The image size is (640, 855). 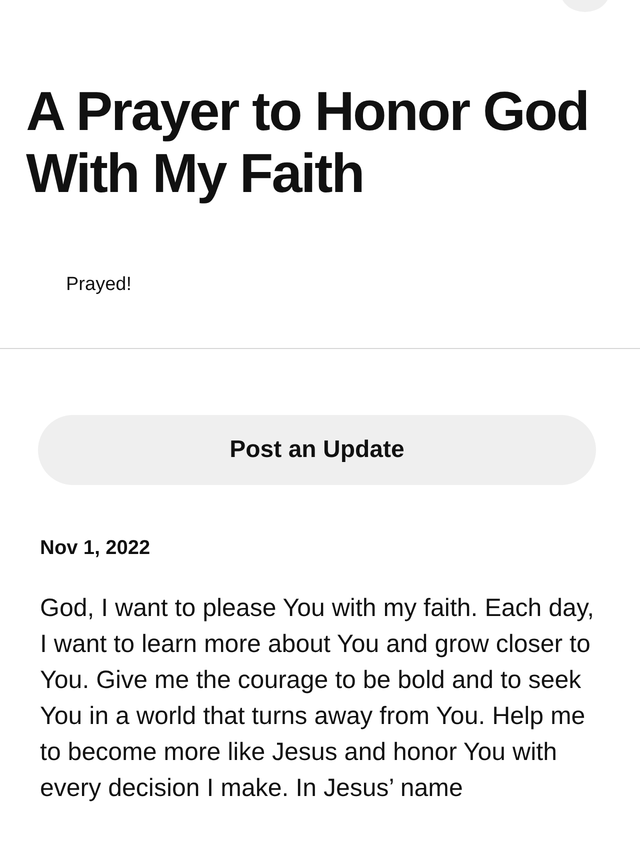 What do you see at coordinates (96, 548) in the screenshot?
I see `update-date: Nov 1, 2022` at bounding box center [96, 548].